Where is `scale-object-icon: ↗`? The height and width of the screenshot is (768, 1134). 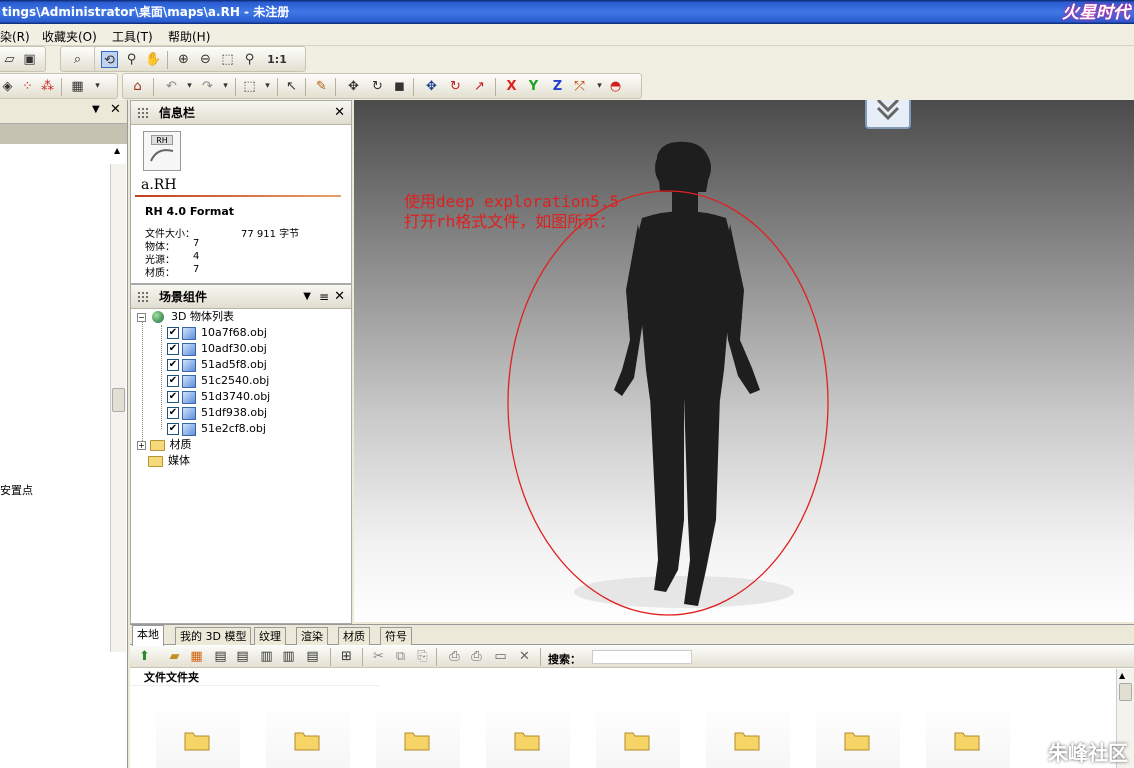
scale-object-icon: ↗ is located at coordinates (479, 86).